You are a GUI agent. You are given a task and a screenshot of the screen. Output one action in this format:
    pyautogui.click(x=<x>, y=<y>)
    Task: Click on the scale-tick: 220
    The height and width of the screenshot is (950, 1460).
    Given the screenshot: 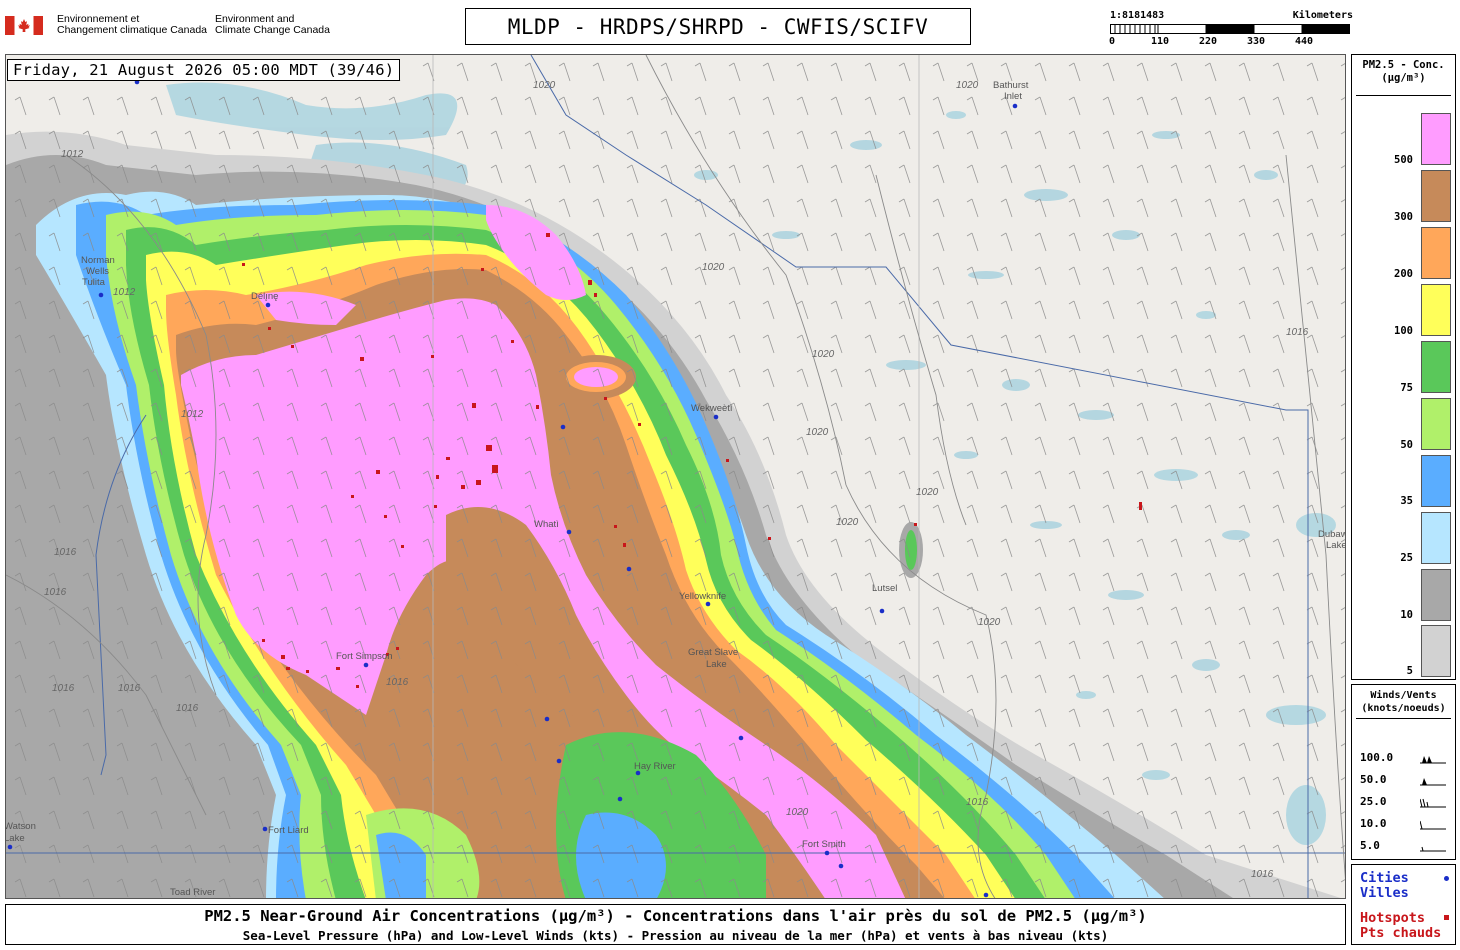 What is the action you would take?
    pyautogui.click(x=1208, y=41)
    